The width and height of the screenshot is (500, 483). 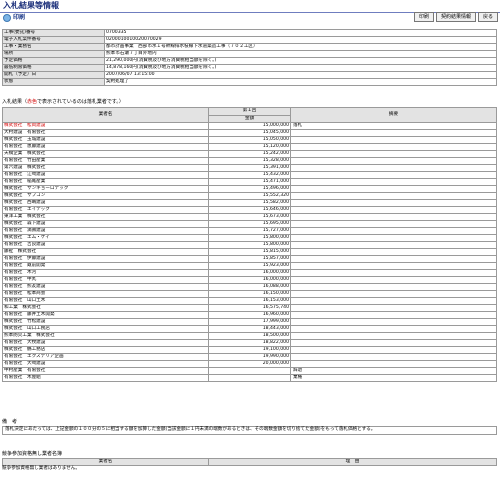 What do you see at coordinates (105, 217) in the screenshot?
I see `bidder-name: 東洋工業 株式会社` at bounding box center [105, 217].